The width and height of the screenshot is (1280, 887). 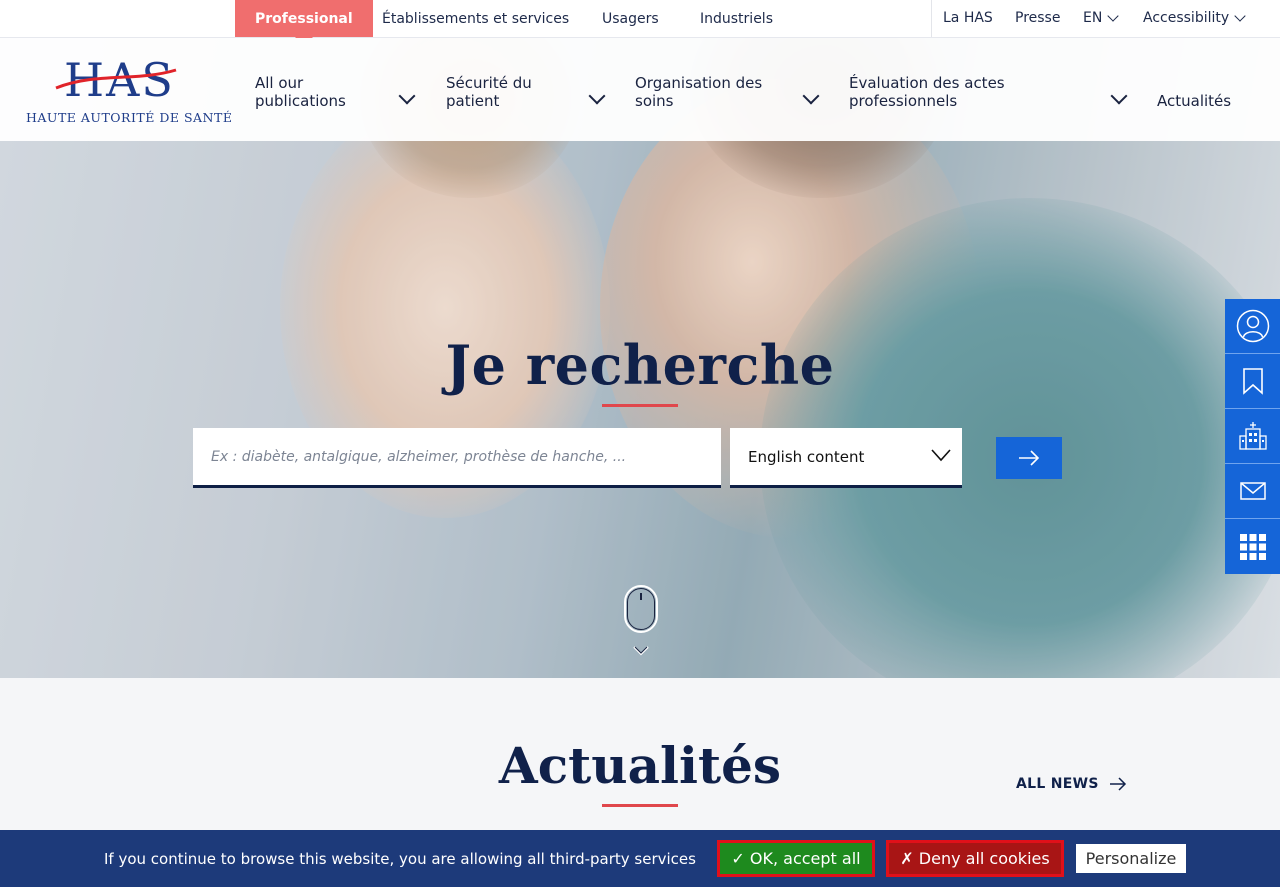 I want to click on nav-organisation-soins: Organisation des soins, so click(x=705, y=92).